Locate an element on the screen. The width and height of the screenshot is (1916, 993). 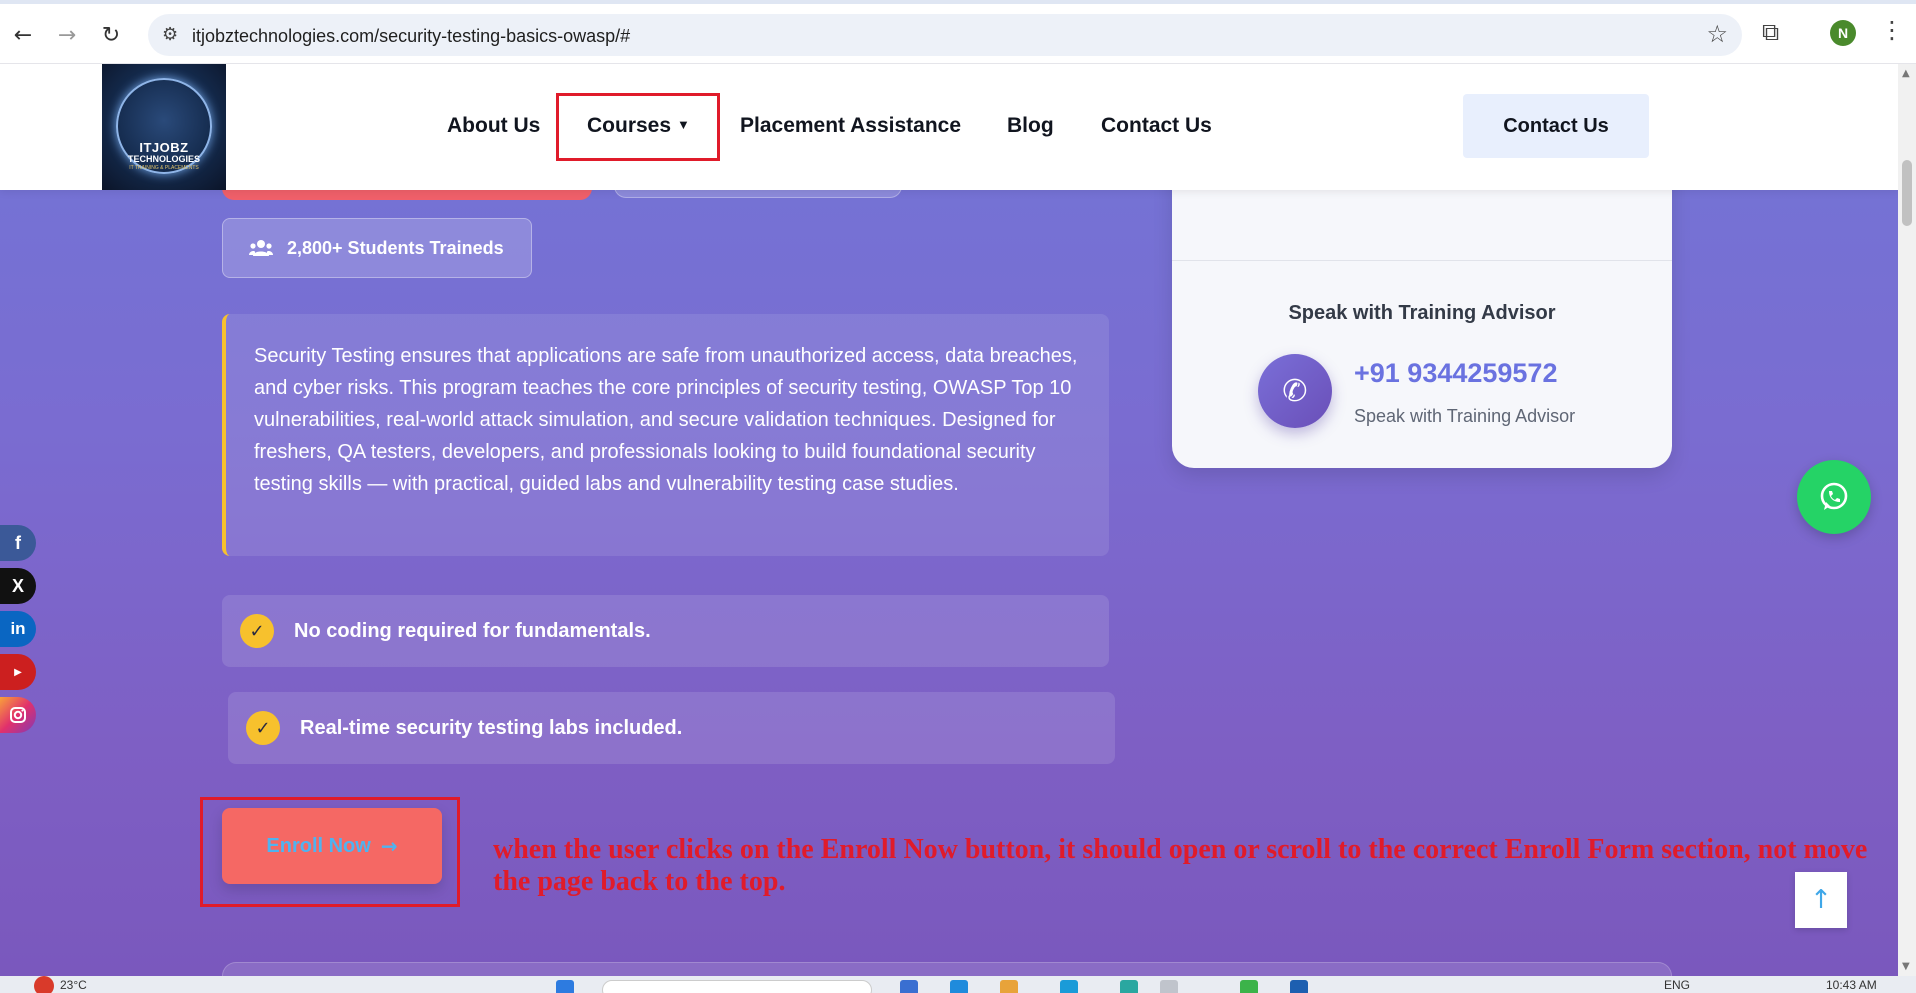
tab-strip is located at coordinates (958, 2).